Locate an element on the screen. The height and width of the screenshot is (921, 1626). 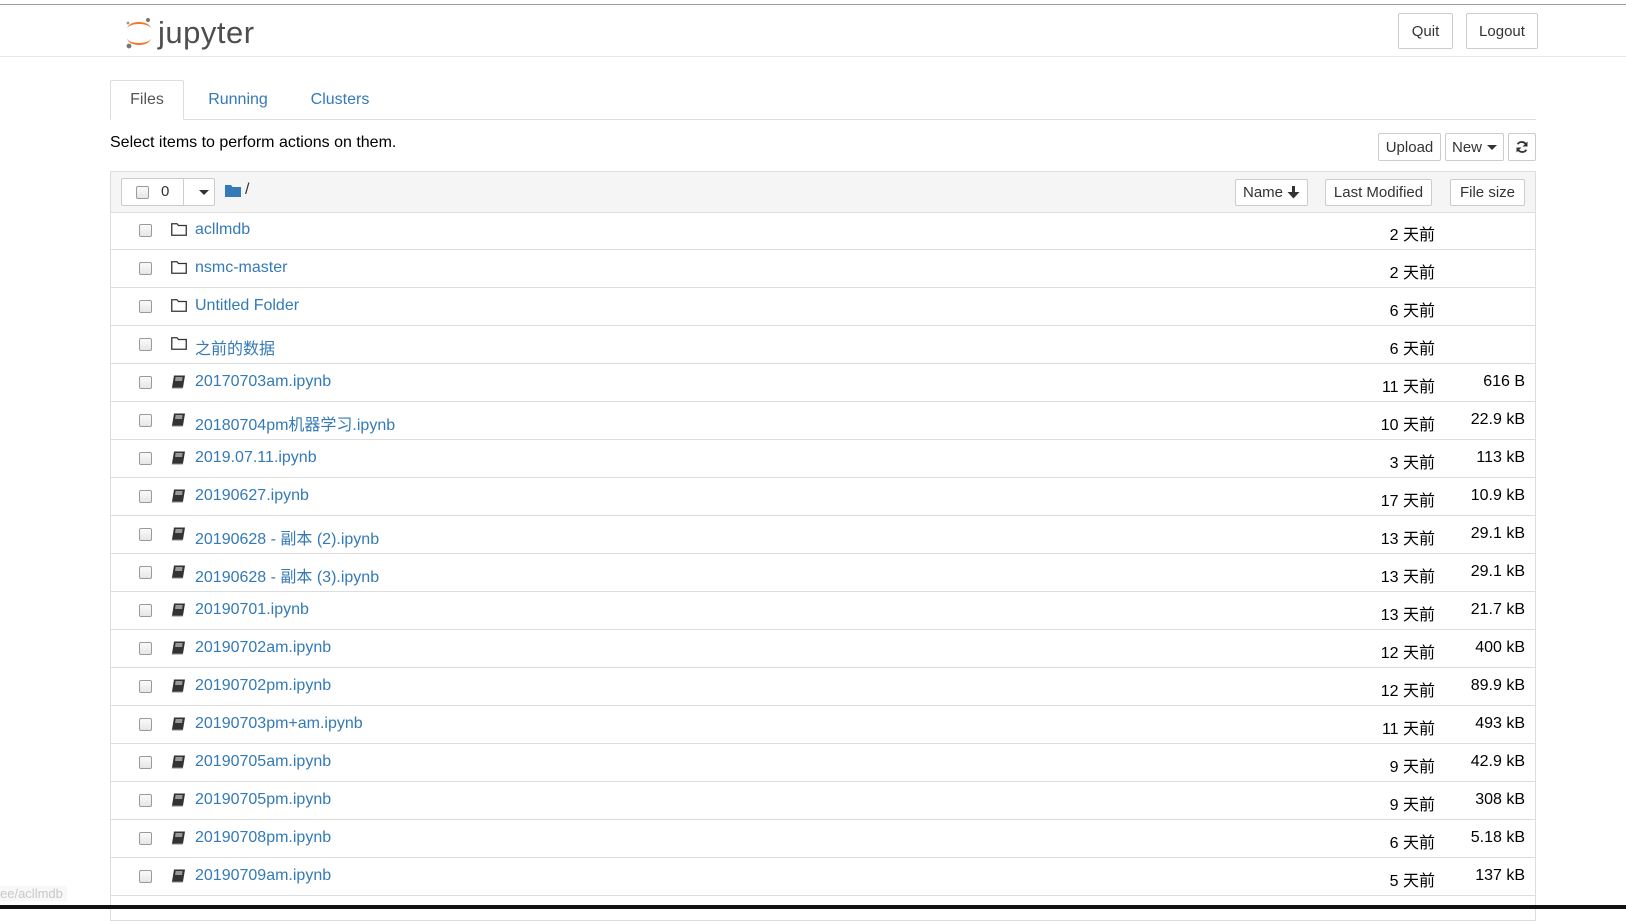
file-name-link: 20190702pm.ipynb is located at coordinates (263, 686).